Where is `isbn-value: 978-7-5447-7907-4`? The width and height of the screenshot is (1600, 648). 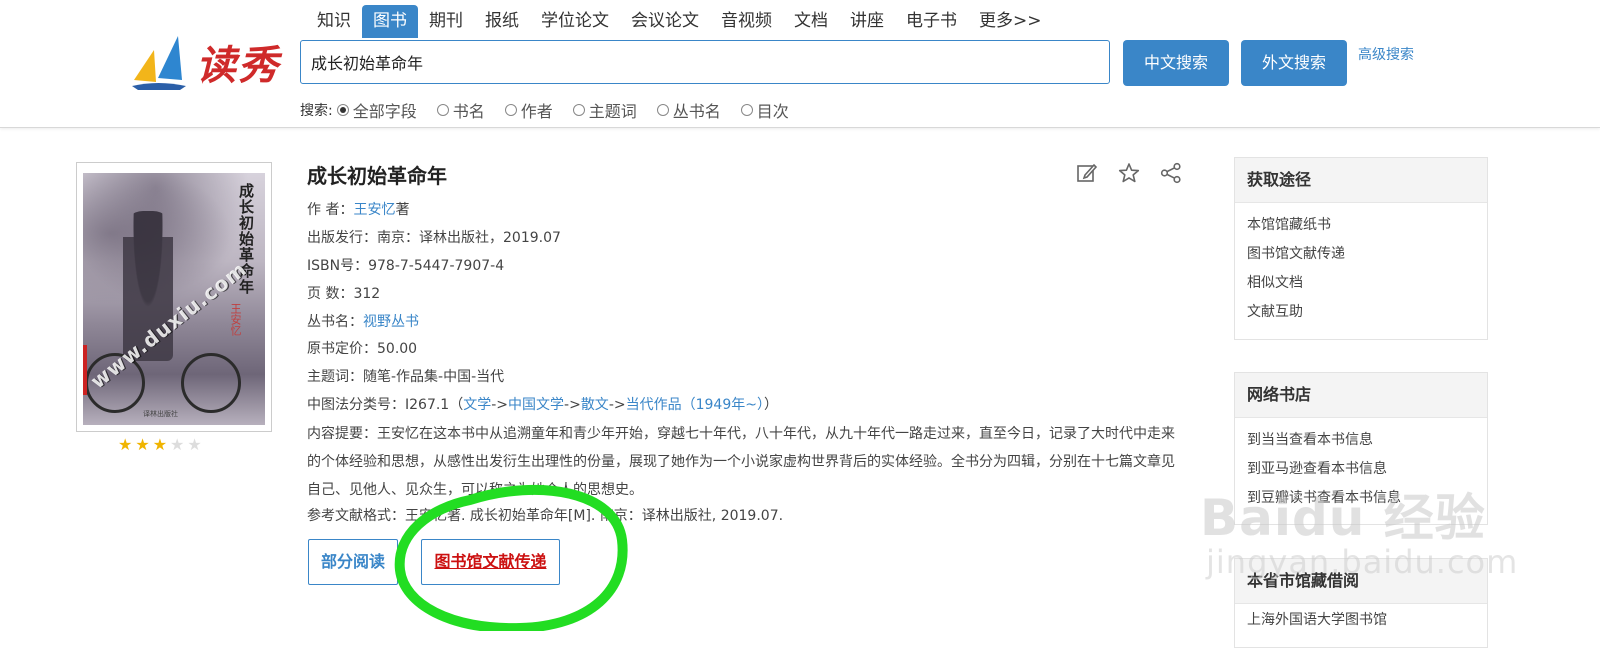
isbn-value: 978-7-5447-7907-4 is located at coordinates (436, 266).